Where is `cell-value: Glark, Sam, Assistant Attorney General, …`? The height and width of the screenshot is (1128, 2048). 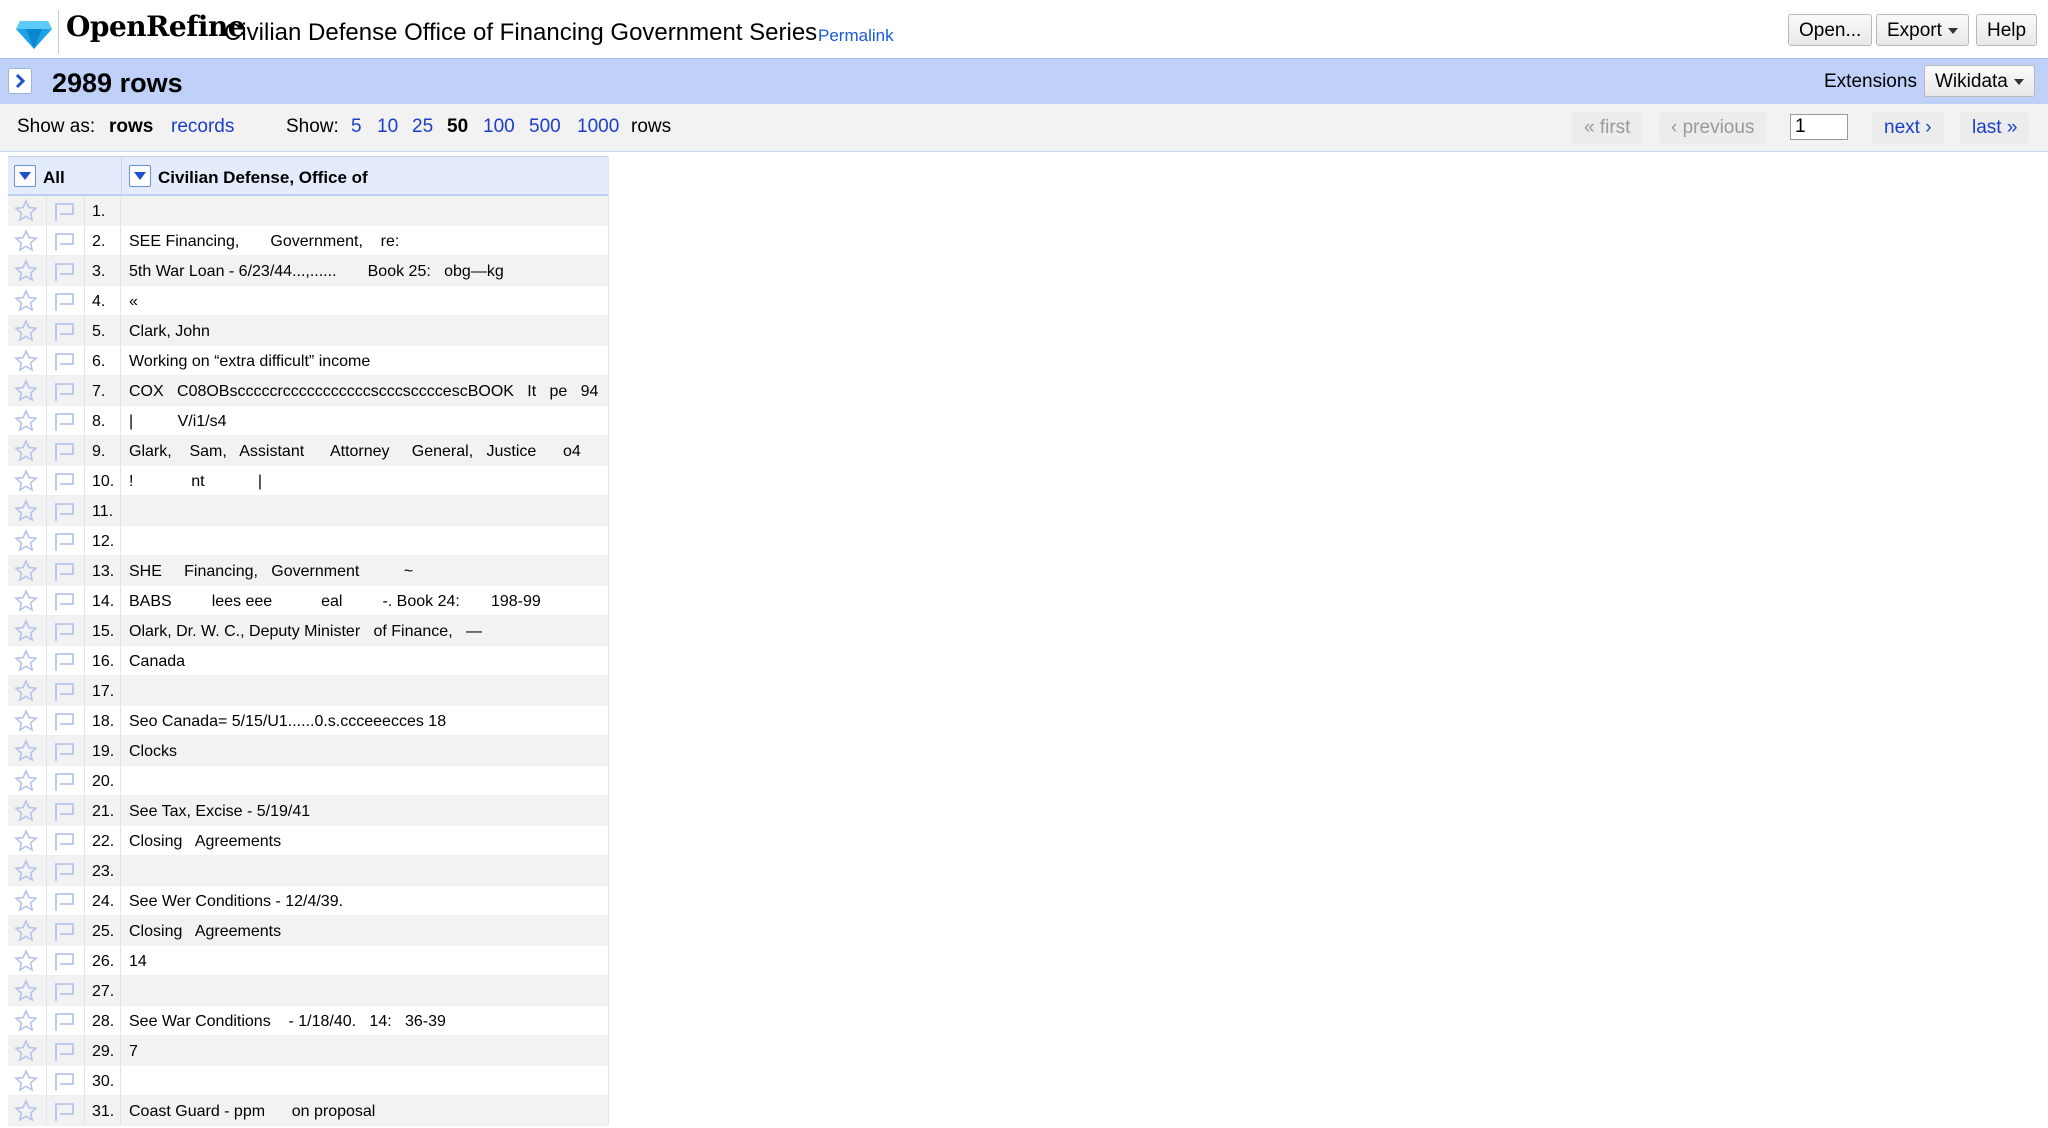
cell-value: Glark, Sam, Assistant Attorney General, … is located at coordinates (355, 452).